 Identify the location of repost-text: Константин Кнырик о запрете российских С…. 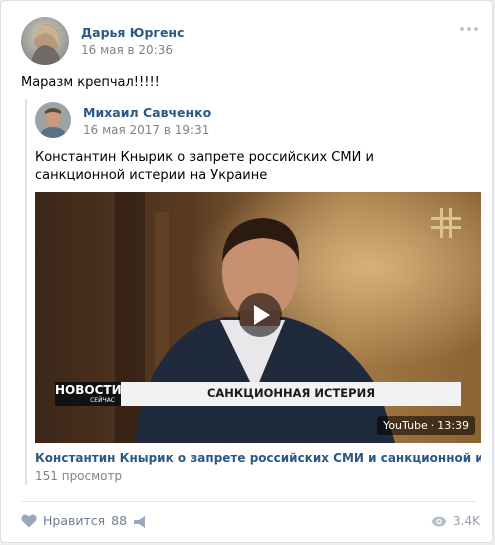
(204, 166).